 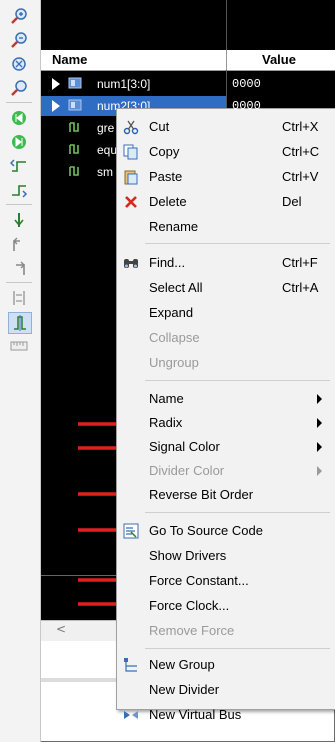 What do you see at coordinates (300, 262) in the screenshot?
I see `menu-shortcut: Ctrl+F` at bounding box center [300, 262].